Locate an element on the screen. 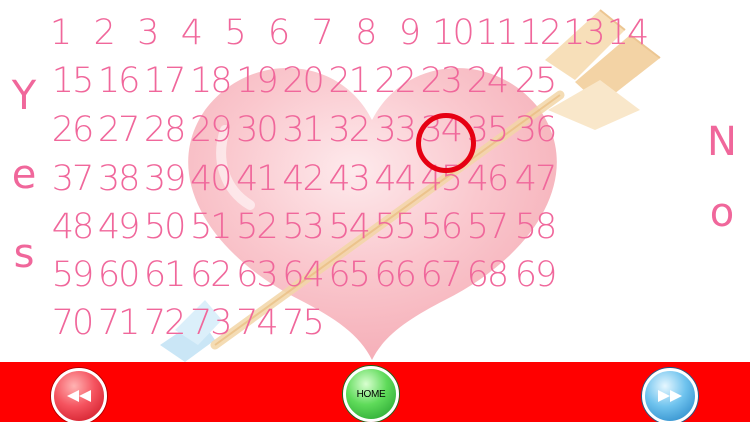  number-cell-61: 61 is located at coordinates (164, 275).